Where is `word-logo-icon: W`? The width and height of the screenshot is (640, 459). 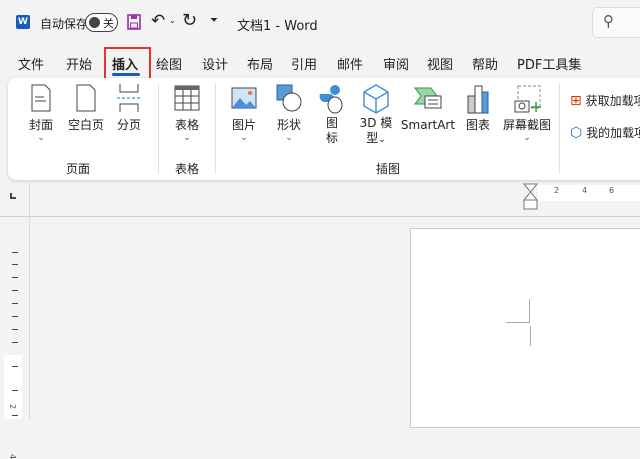 word-logo-icon: W is located at coordinates (23, 22).